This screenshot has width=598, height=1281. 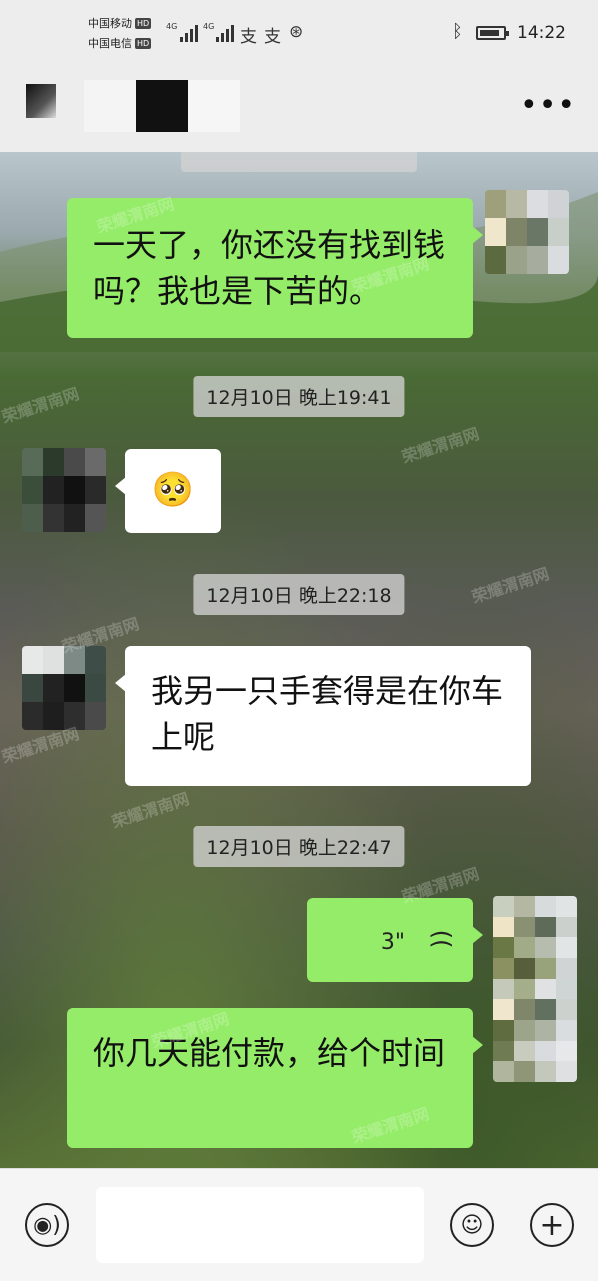 What do you see at coordinates (189, 33) in the screenshot?
I see `signal-icon` at bounding box center [189, 33].